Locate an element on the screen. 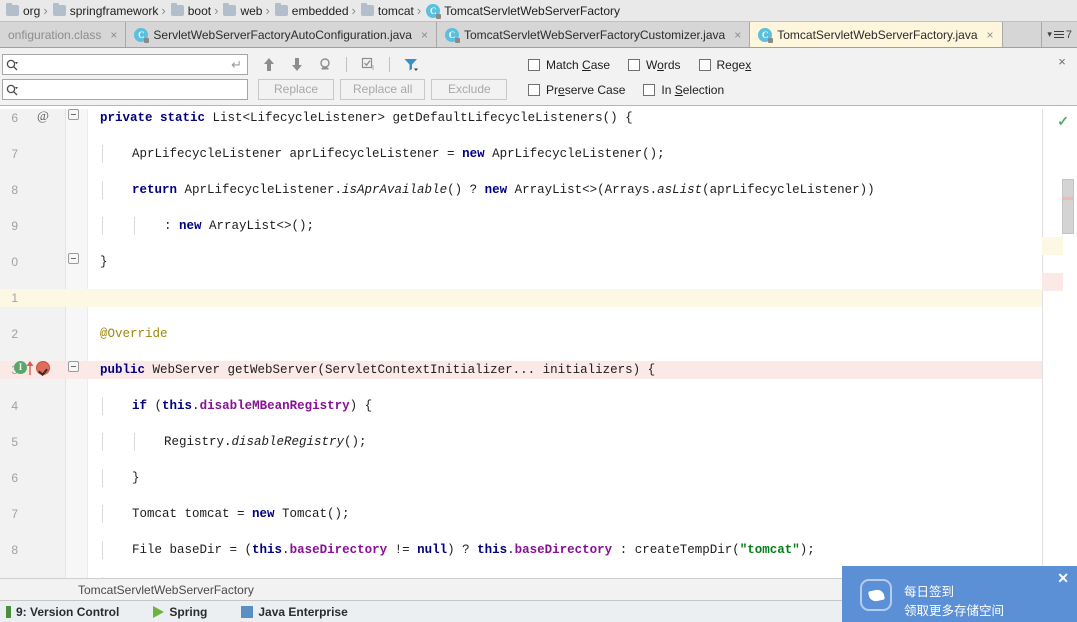 This screenshot has width=1077, height=622. marker-bar: ✓ is located at coordinates (1059, 347).